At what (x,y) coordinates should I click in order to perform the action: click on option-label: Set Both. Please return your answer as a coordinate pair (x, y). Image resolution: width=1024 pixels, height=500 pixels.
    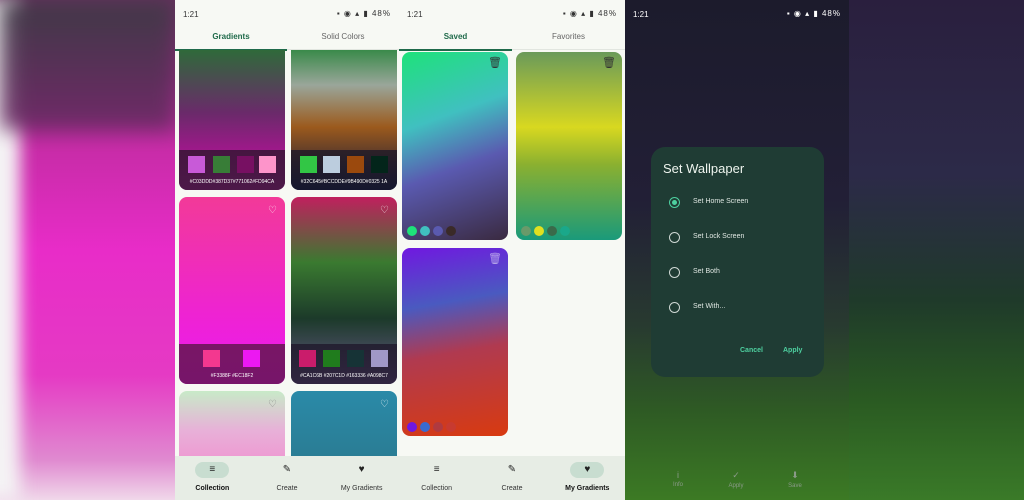
    Looking at the image, I should click on (706, 271).